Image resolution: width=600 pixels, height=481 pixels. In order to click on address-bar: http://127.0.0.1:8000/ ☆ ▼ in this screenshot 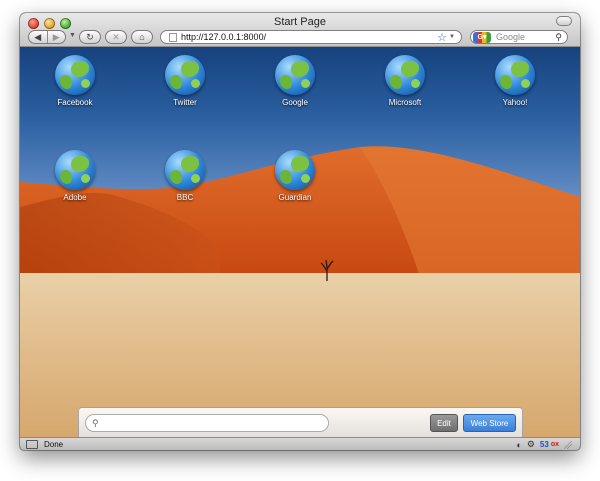, I will do `click(311, 37)`.